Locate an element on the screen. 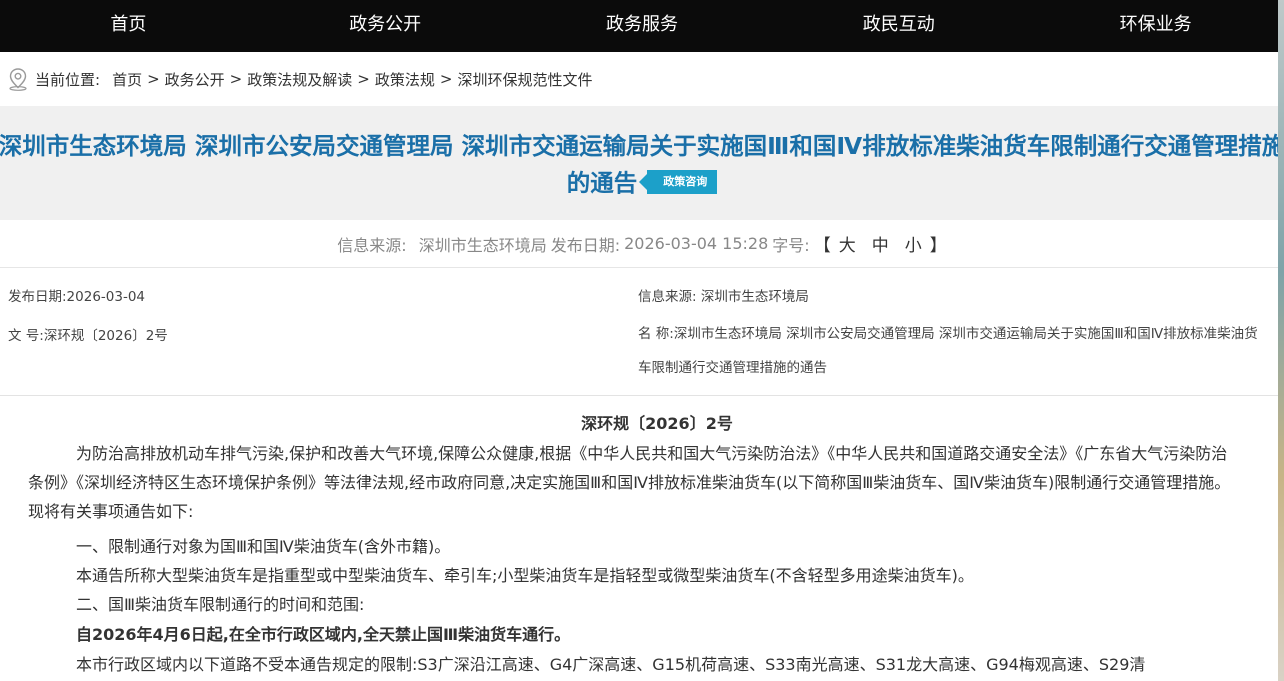 This screenshot has height=681, width=1284. top-nav: 首页 政务公开 政务服务 政民互动 环保业务 is located at coordinates (642, 26).